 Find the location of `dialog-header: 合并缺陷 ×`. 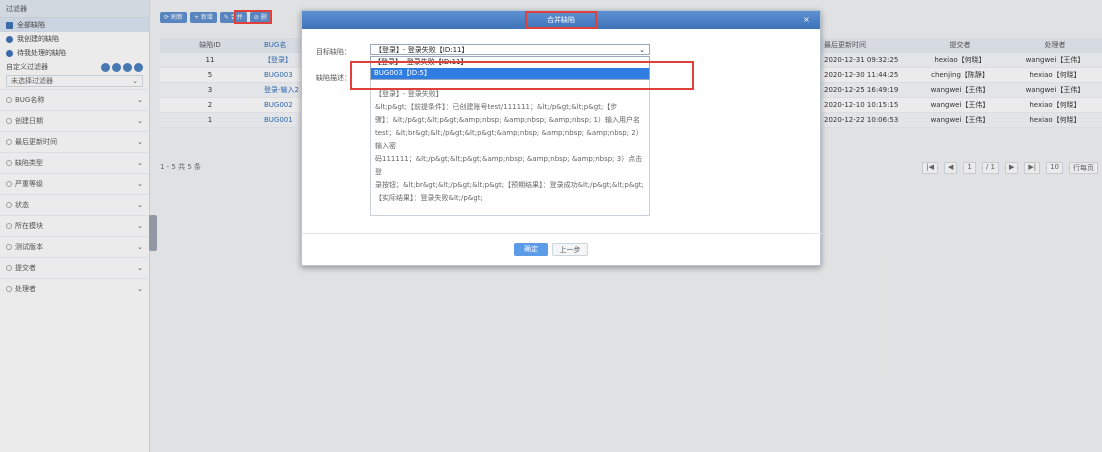

dialog-header: 合并缺陷 × is located at coordinates (561, 20).